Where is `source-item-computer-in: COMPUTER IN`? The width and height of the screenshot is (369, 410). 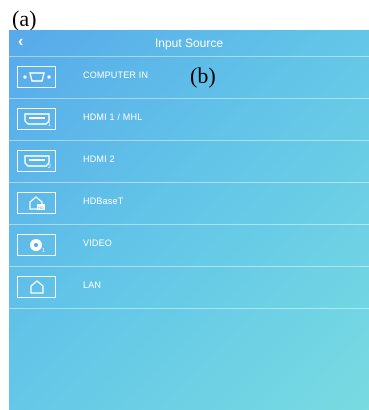
source-item-computer-in: COMPUTER IN is located at coordinates (189, 78).